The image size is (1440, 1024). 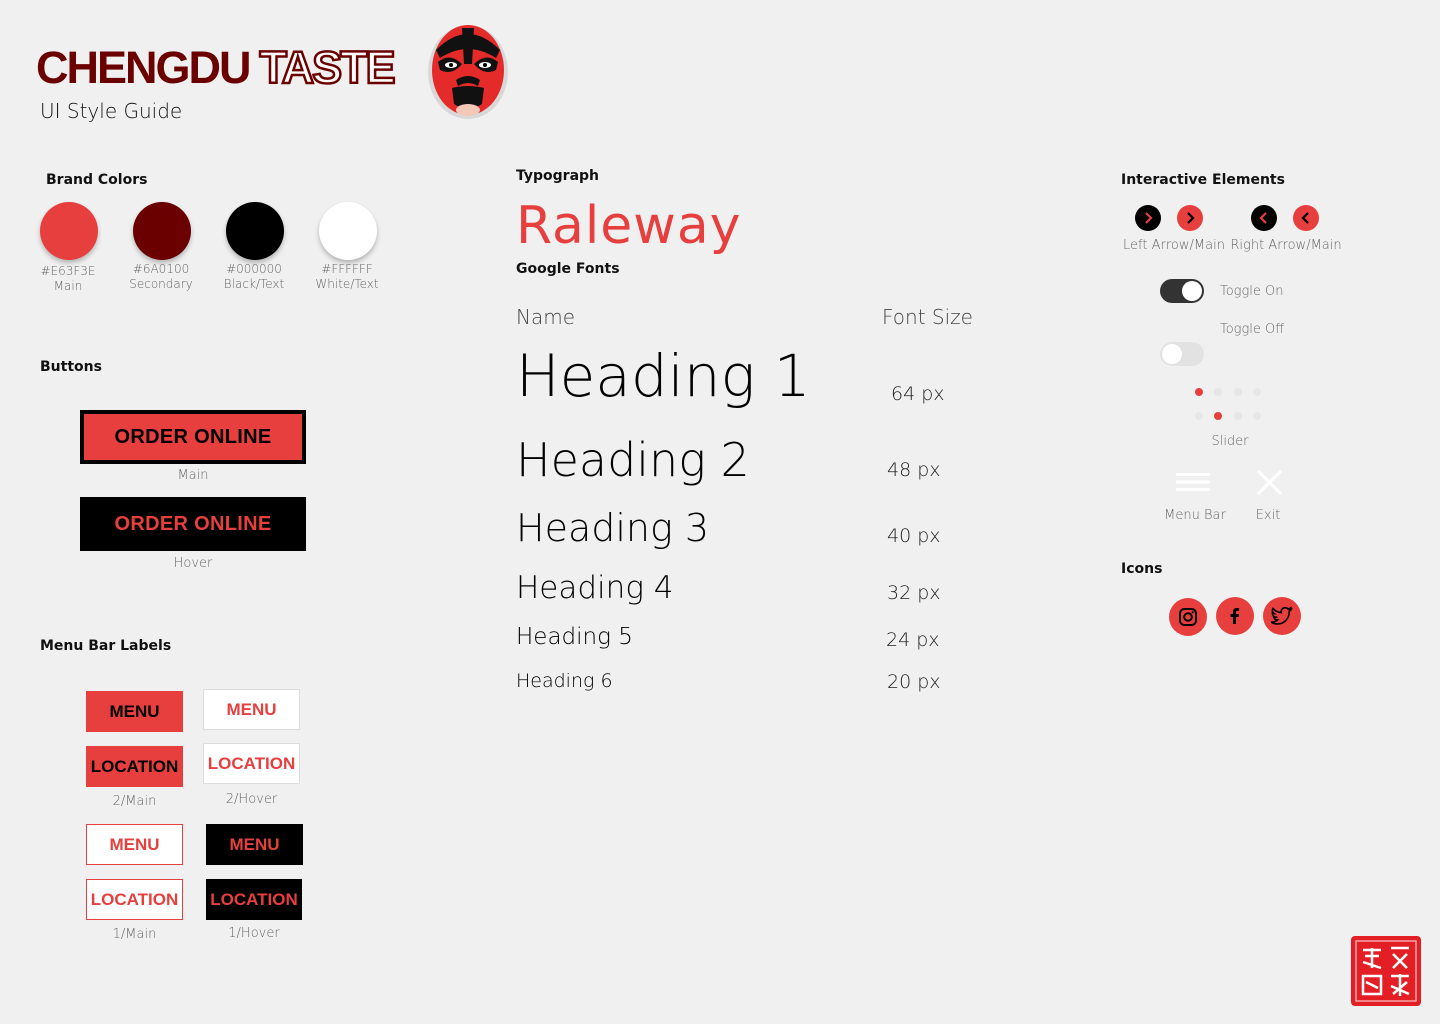 I want to click on heading-5-sample: Heading 5, so click(x=574, y=637).